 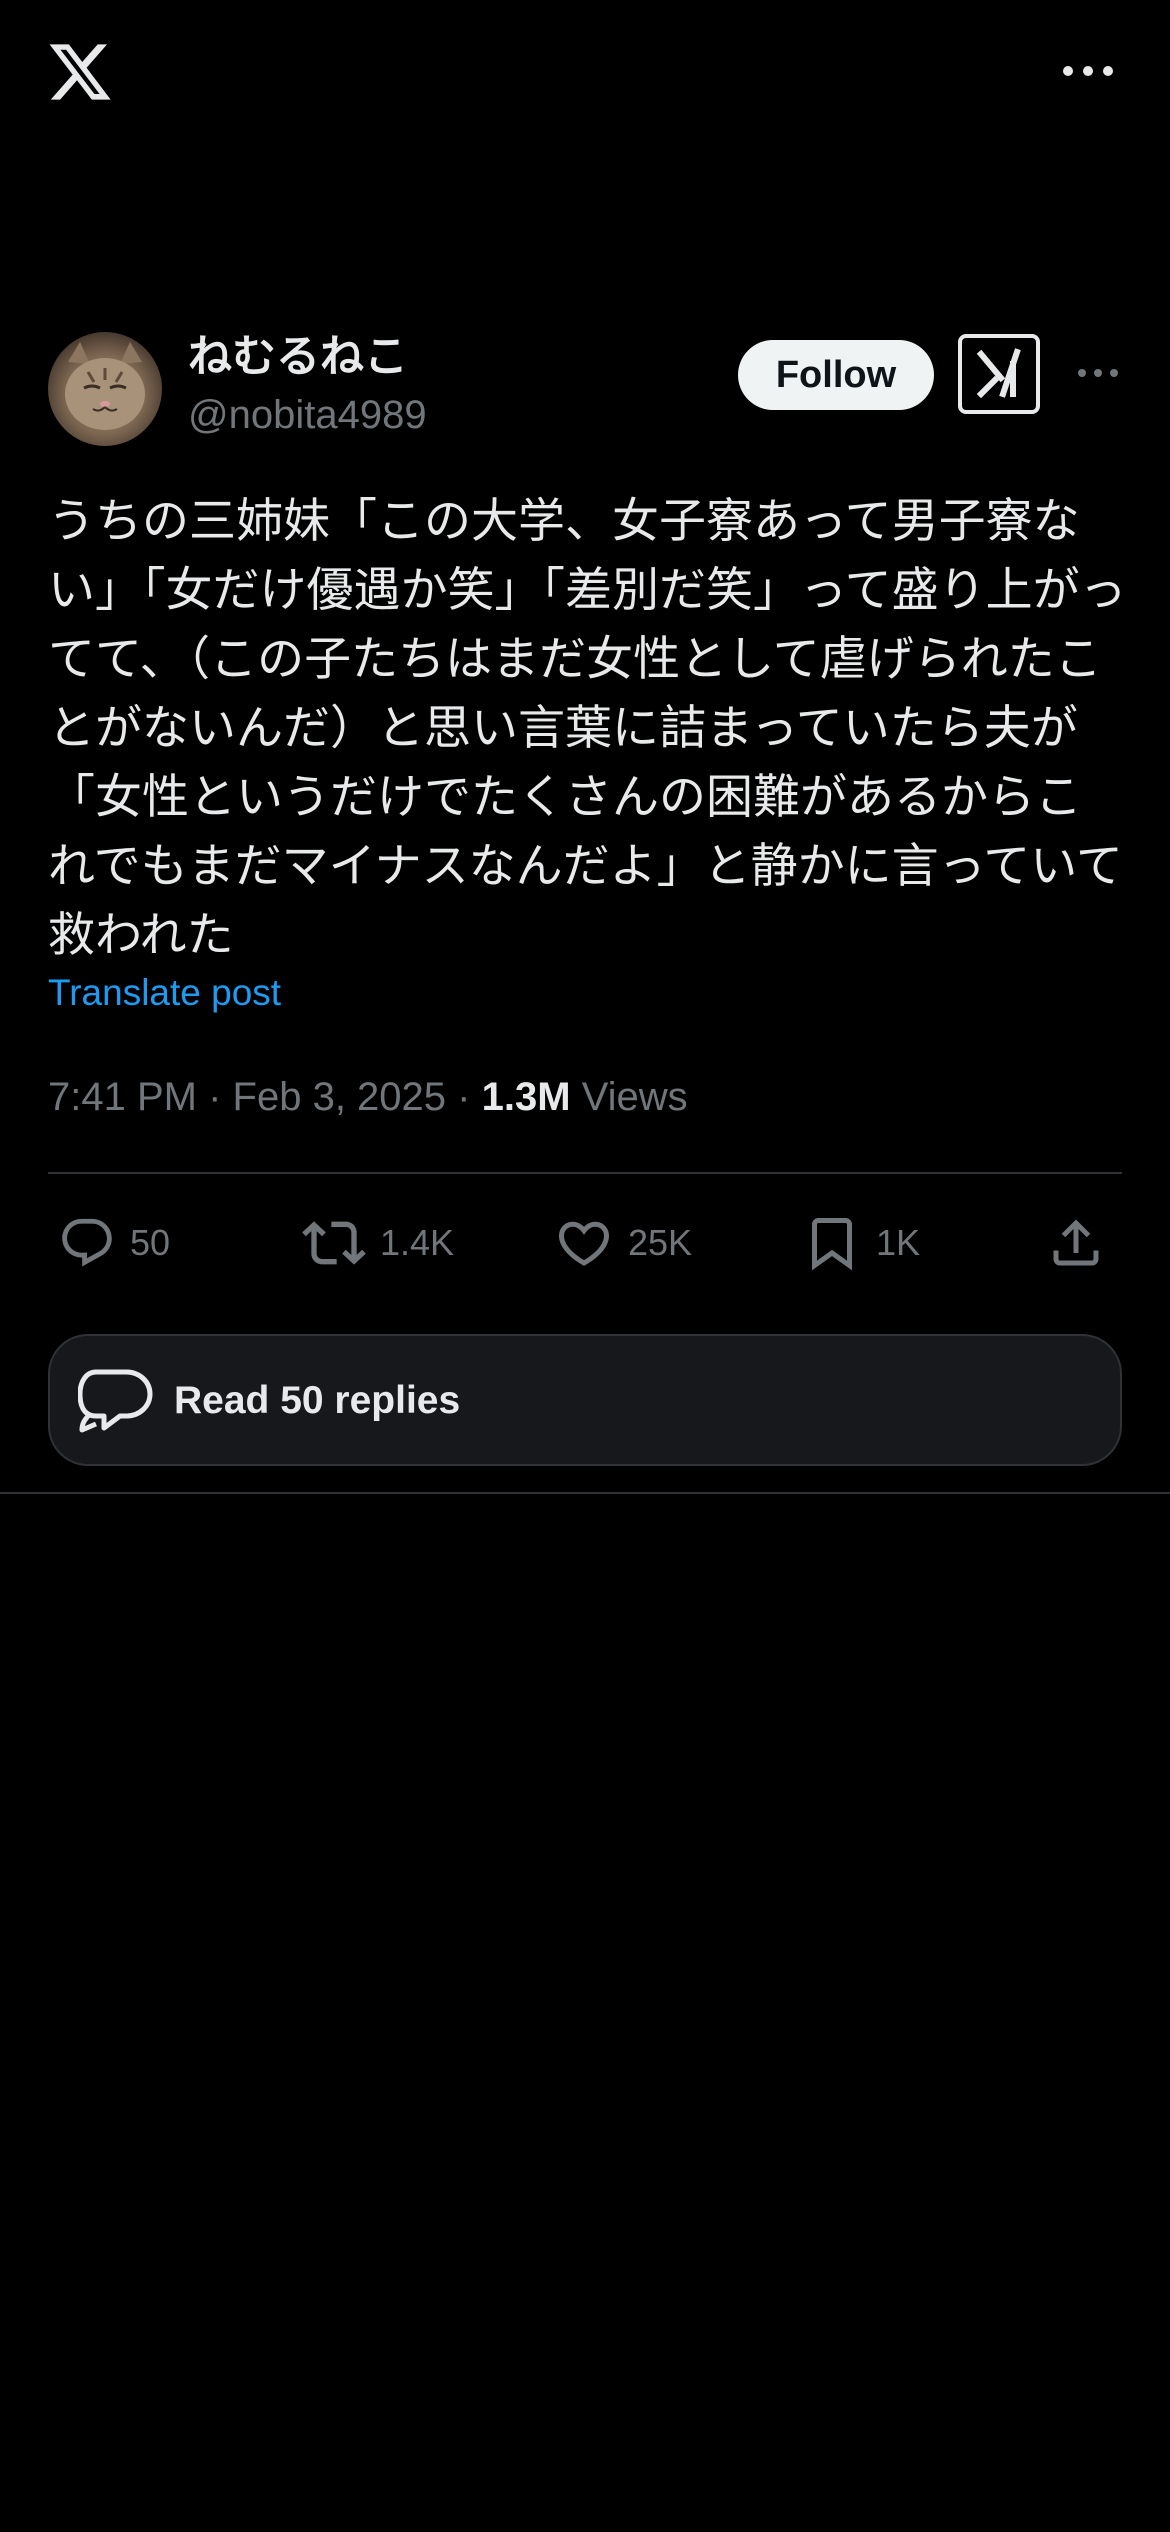 I want to click on tweet-date: Feb 3, 2025, so click(x=340, y=1097).